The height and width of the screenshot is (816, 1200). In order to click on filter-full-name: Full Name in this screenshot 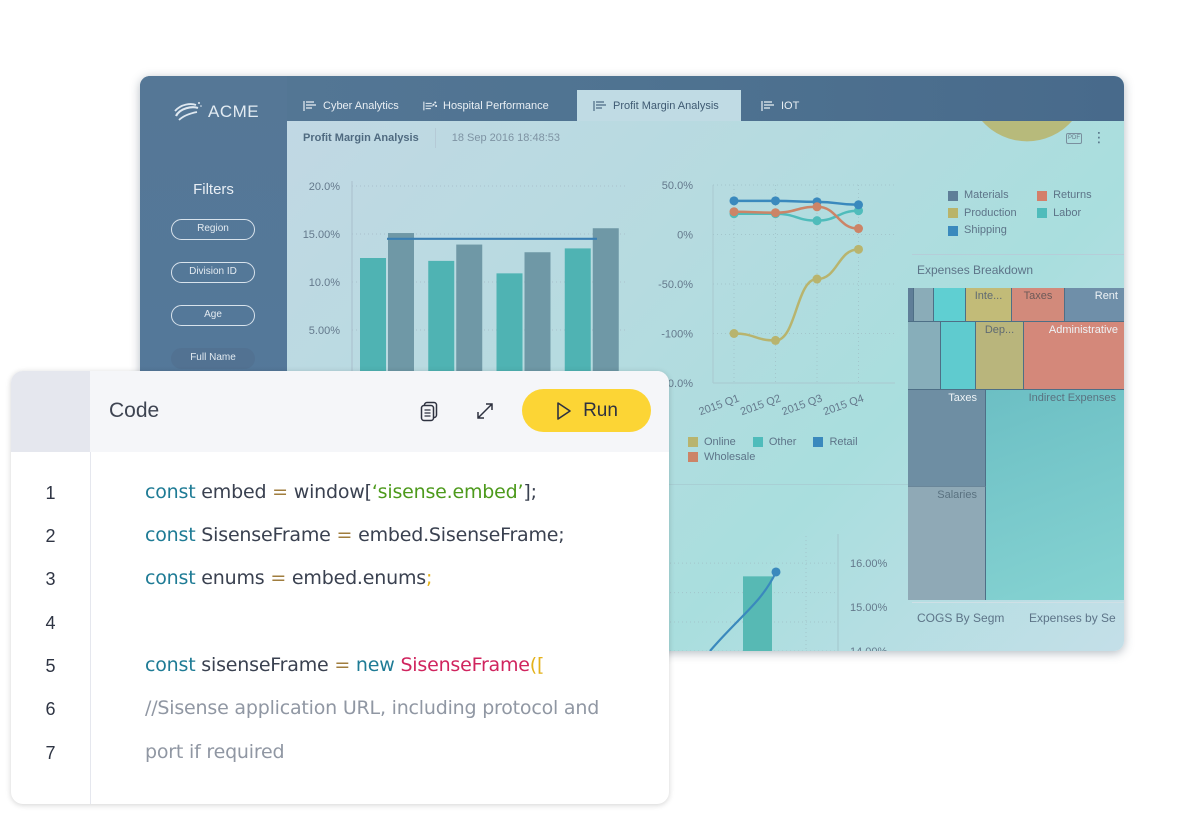, I will do `click(213, 358)`.